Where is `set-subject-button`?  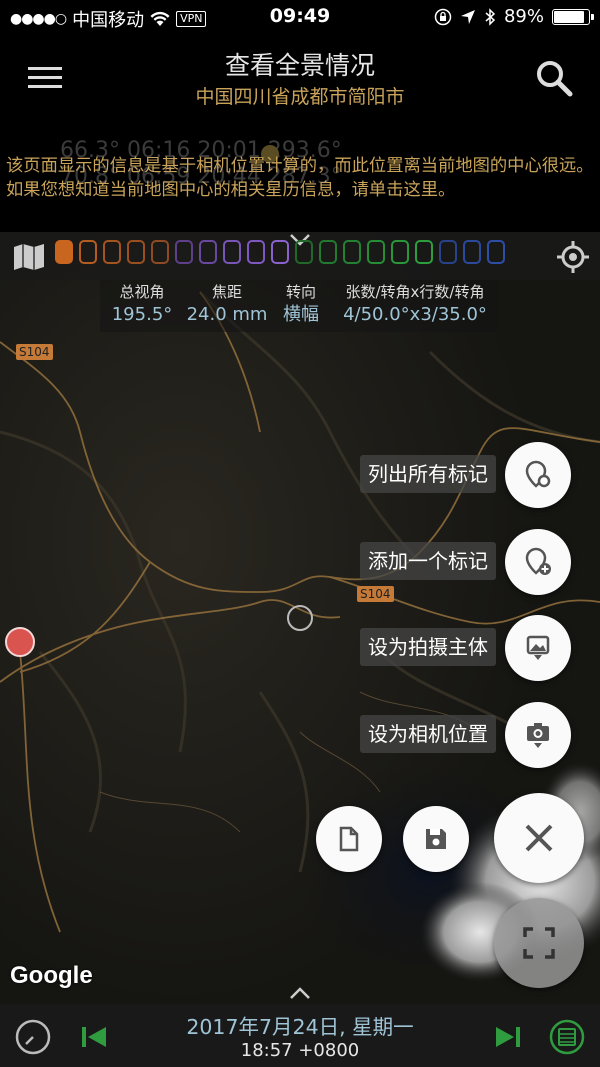 set-subject-button is located at coordinates (538, 648).